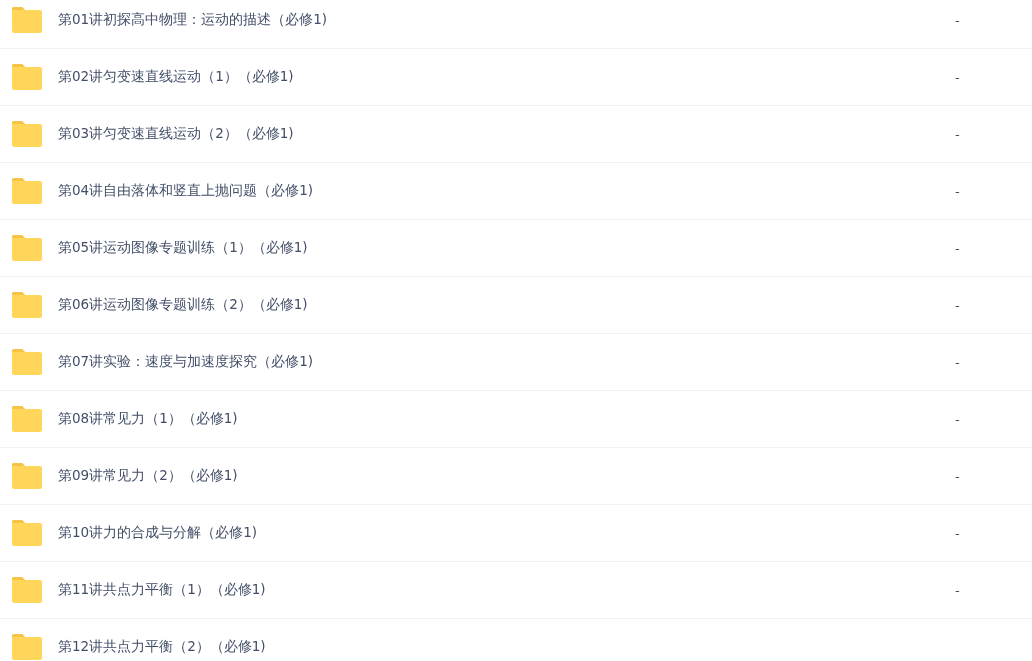  I want to click on folder-name: 第03讲匀变速直线运动（2）（必修1), so click(176, 134).